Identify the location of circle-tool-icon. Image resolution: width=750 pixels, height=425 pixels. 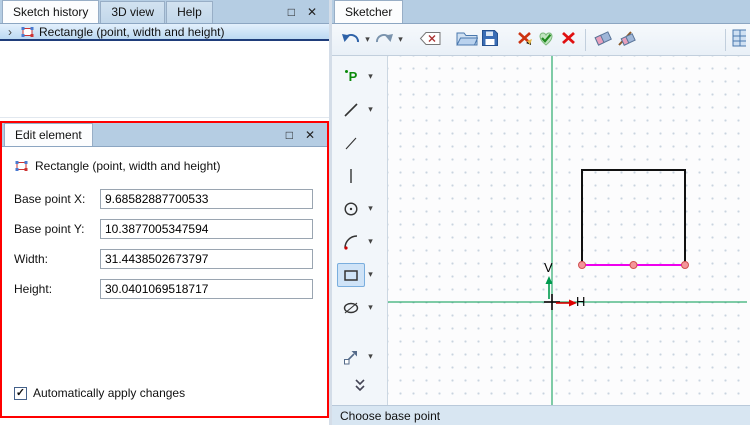
(351, 209).